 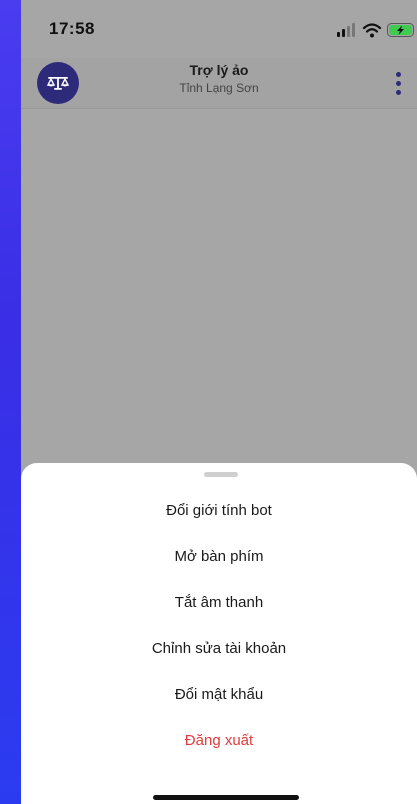 I want to click on more-options-button, so click(x=398, y=83).